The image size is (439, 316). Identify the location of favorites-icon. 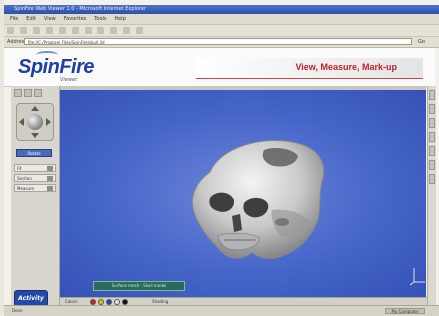
(88, 30).